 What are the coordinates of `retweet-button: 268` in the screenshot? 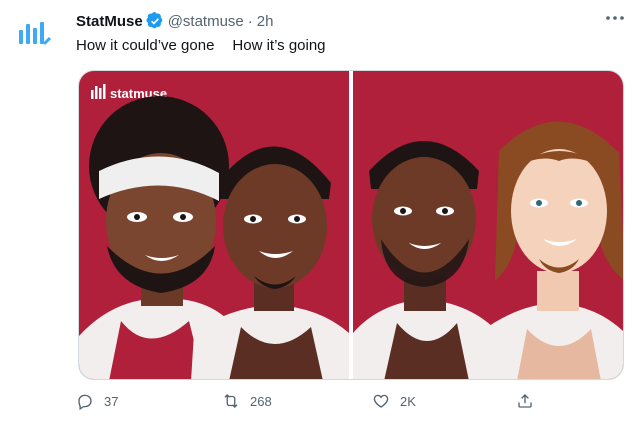 It's located at (247, 401).